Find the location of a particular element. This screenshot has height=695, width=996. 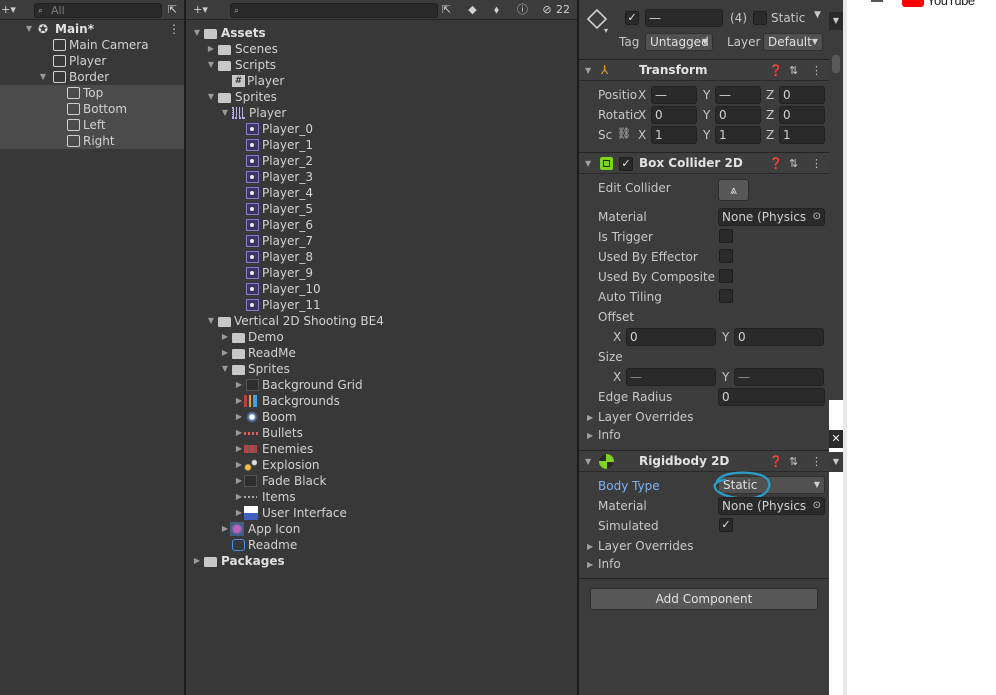

lock-icon: ⇱ is located at coordinates (172, 10).